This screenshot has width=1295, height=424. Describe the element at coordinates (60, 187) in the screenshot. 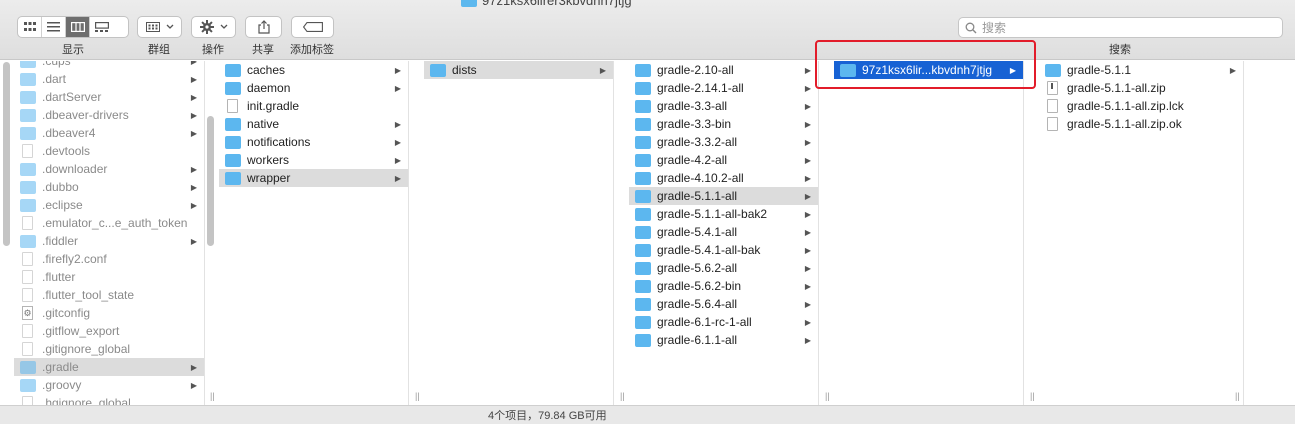

I see `item-name: .dubbo` at that location.